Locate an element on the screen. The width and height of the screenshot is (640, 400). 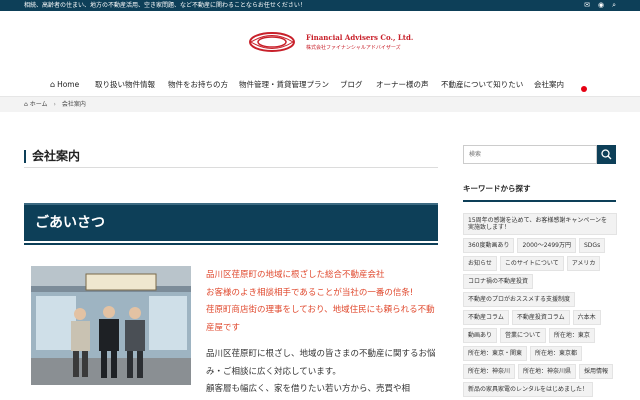
nav-label: ブログ is located at coordinates (351, 84).